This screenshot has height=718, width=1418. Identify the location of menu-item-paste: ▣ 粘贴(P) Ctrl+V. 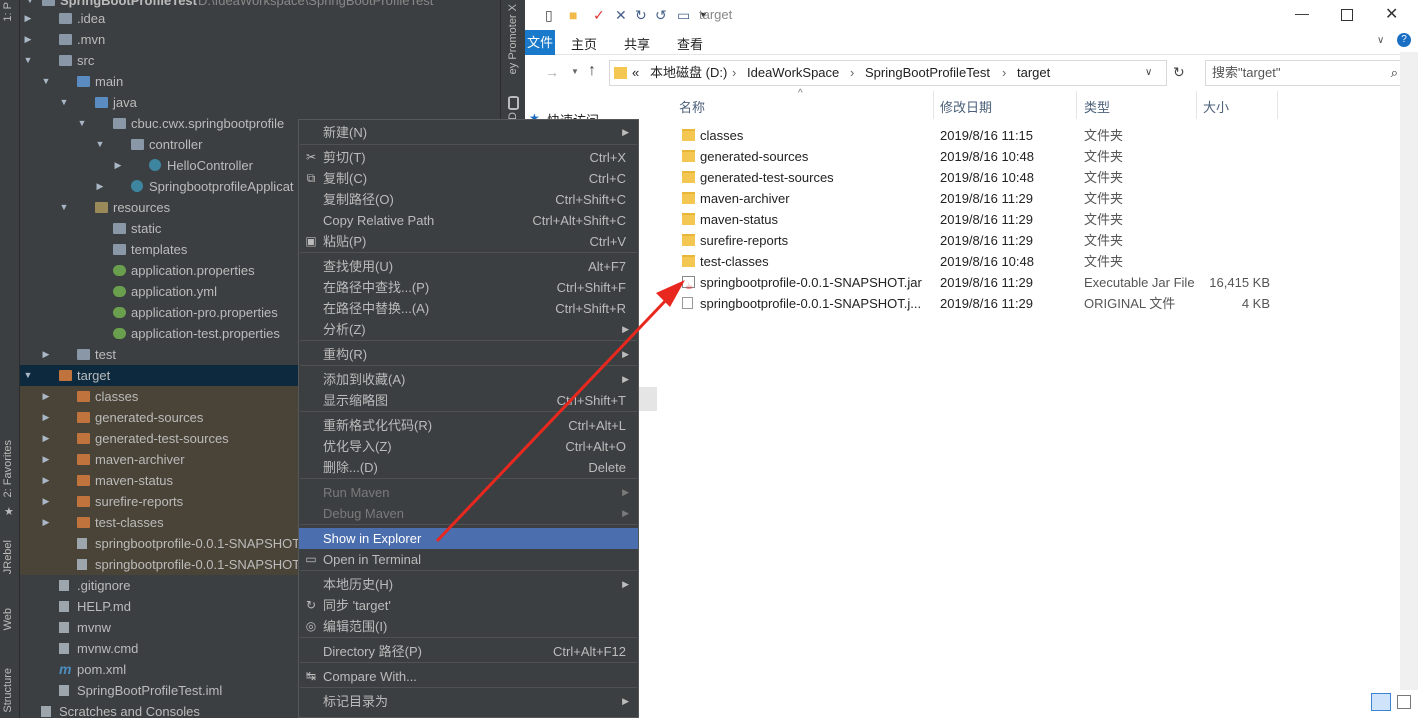
(468, 241).